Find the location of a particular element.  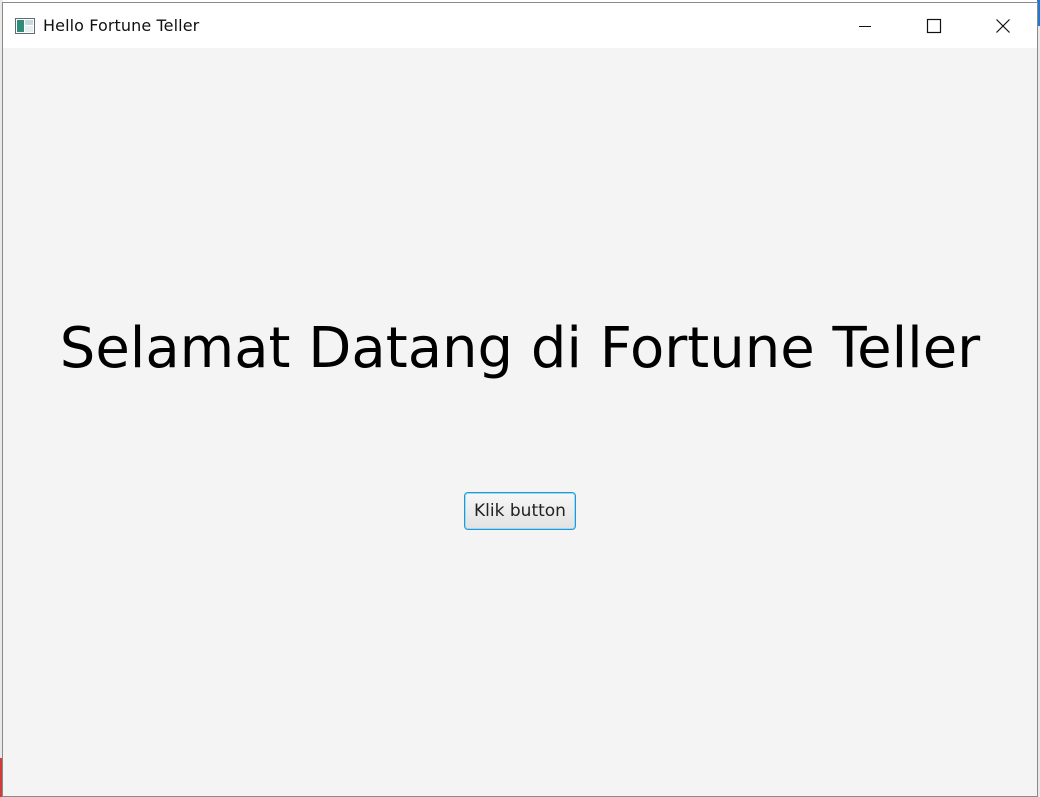

klik-button: Klik button is located at coordinates (520, 511).